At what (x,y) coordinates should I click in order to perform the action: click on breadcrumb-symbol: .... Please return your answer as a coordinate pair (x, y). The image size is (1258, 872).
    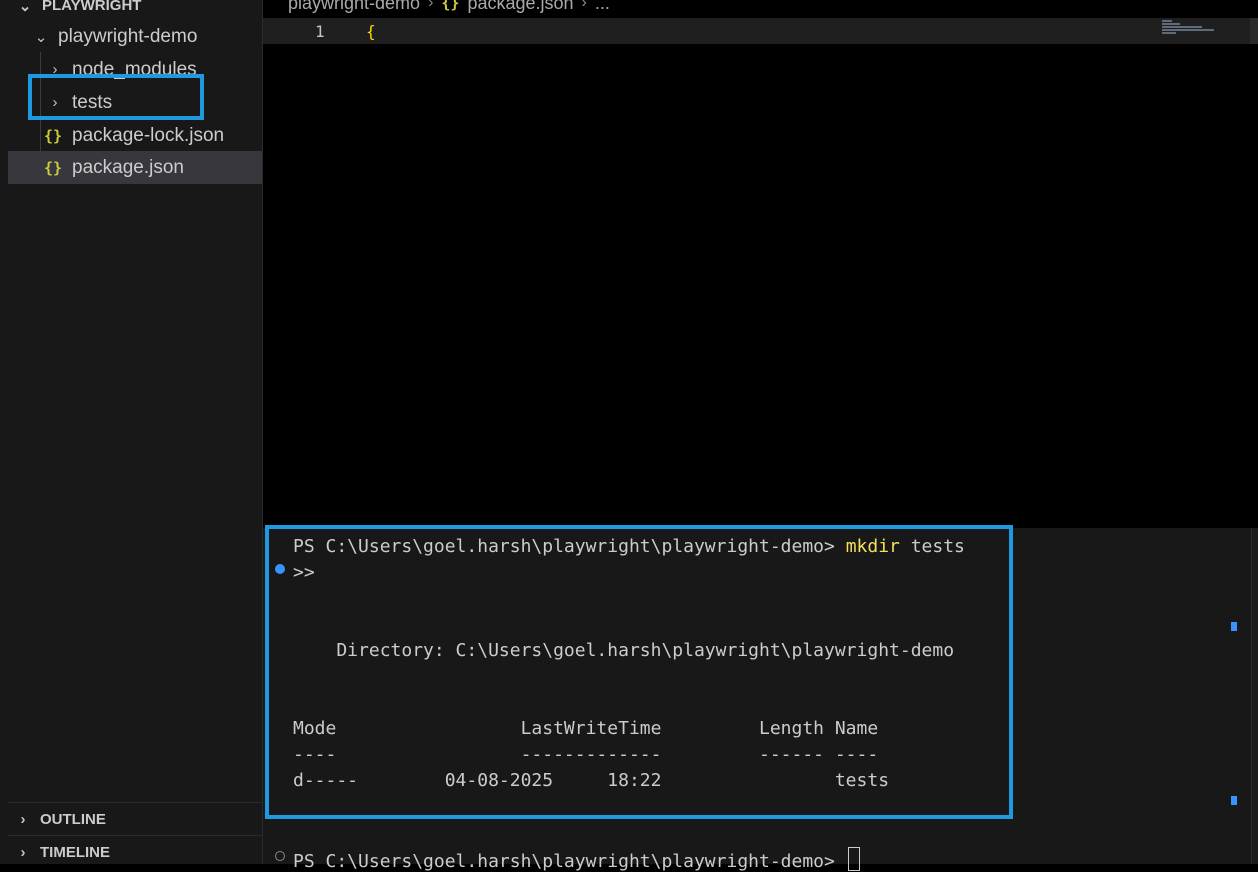
    Looking at the image, I should click on (602, 7).